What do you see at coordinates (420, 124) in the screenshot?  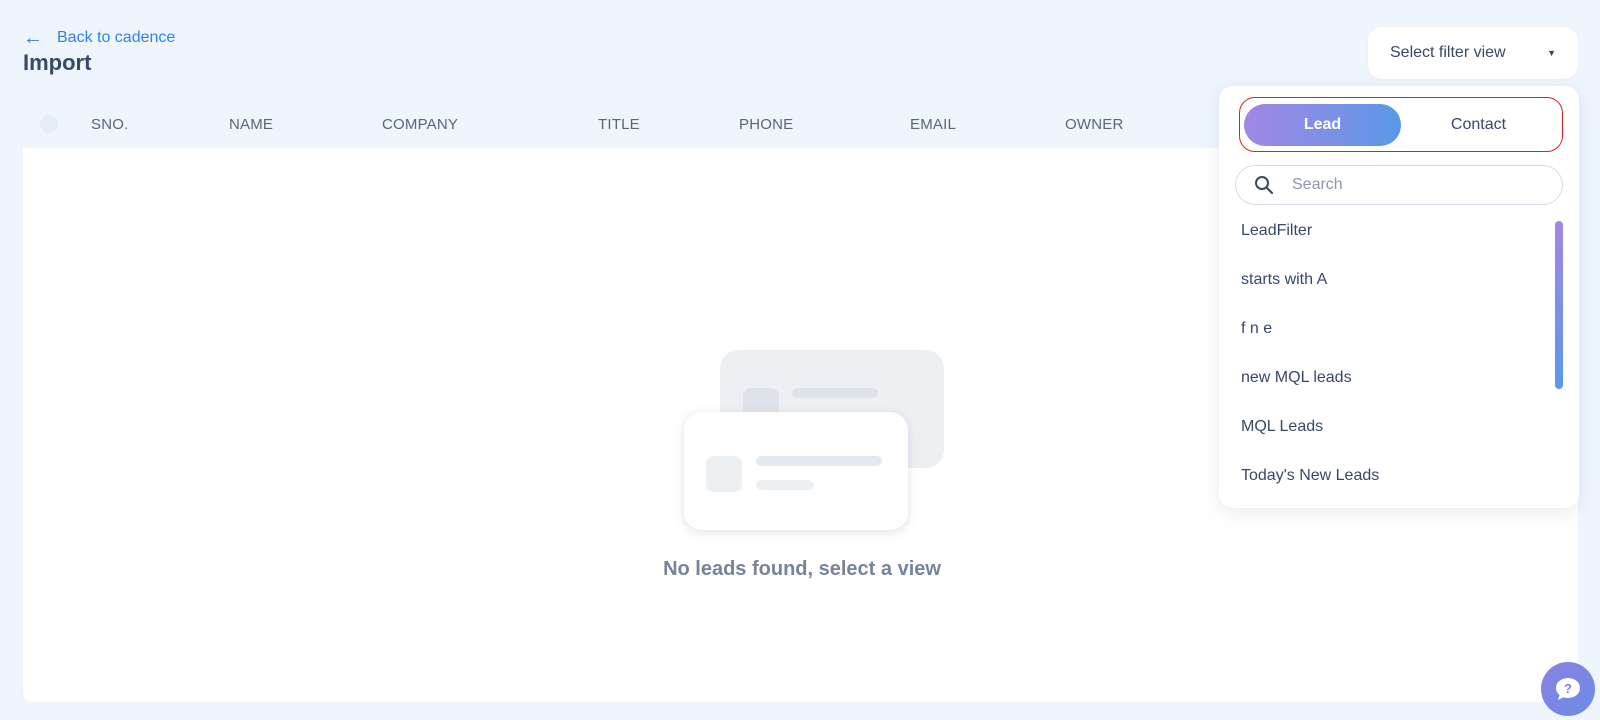 I see `column-header-company: COMPANY` at bounding box center [420, 124].